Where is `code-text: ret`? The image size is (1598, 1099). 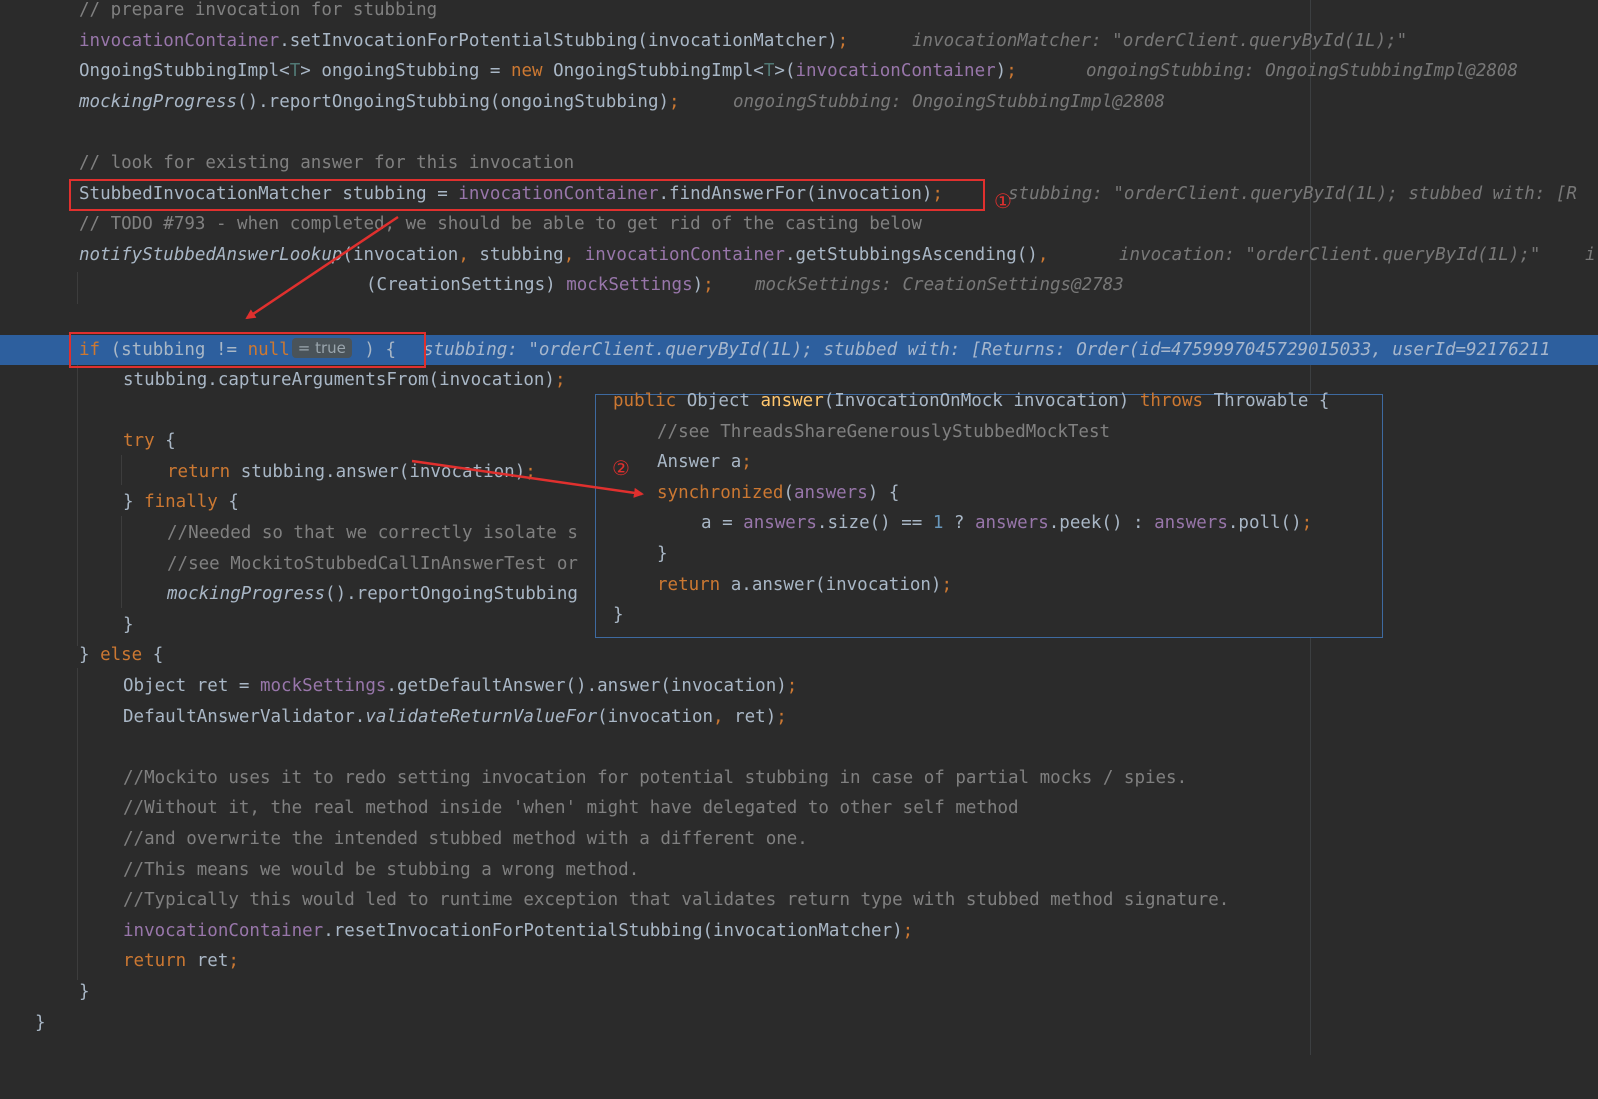 code-text: ret is located at coordinates (207, 961).